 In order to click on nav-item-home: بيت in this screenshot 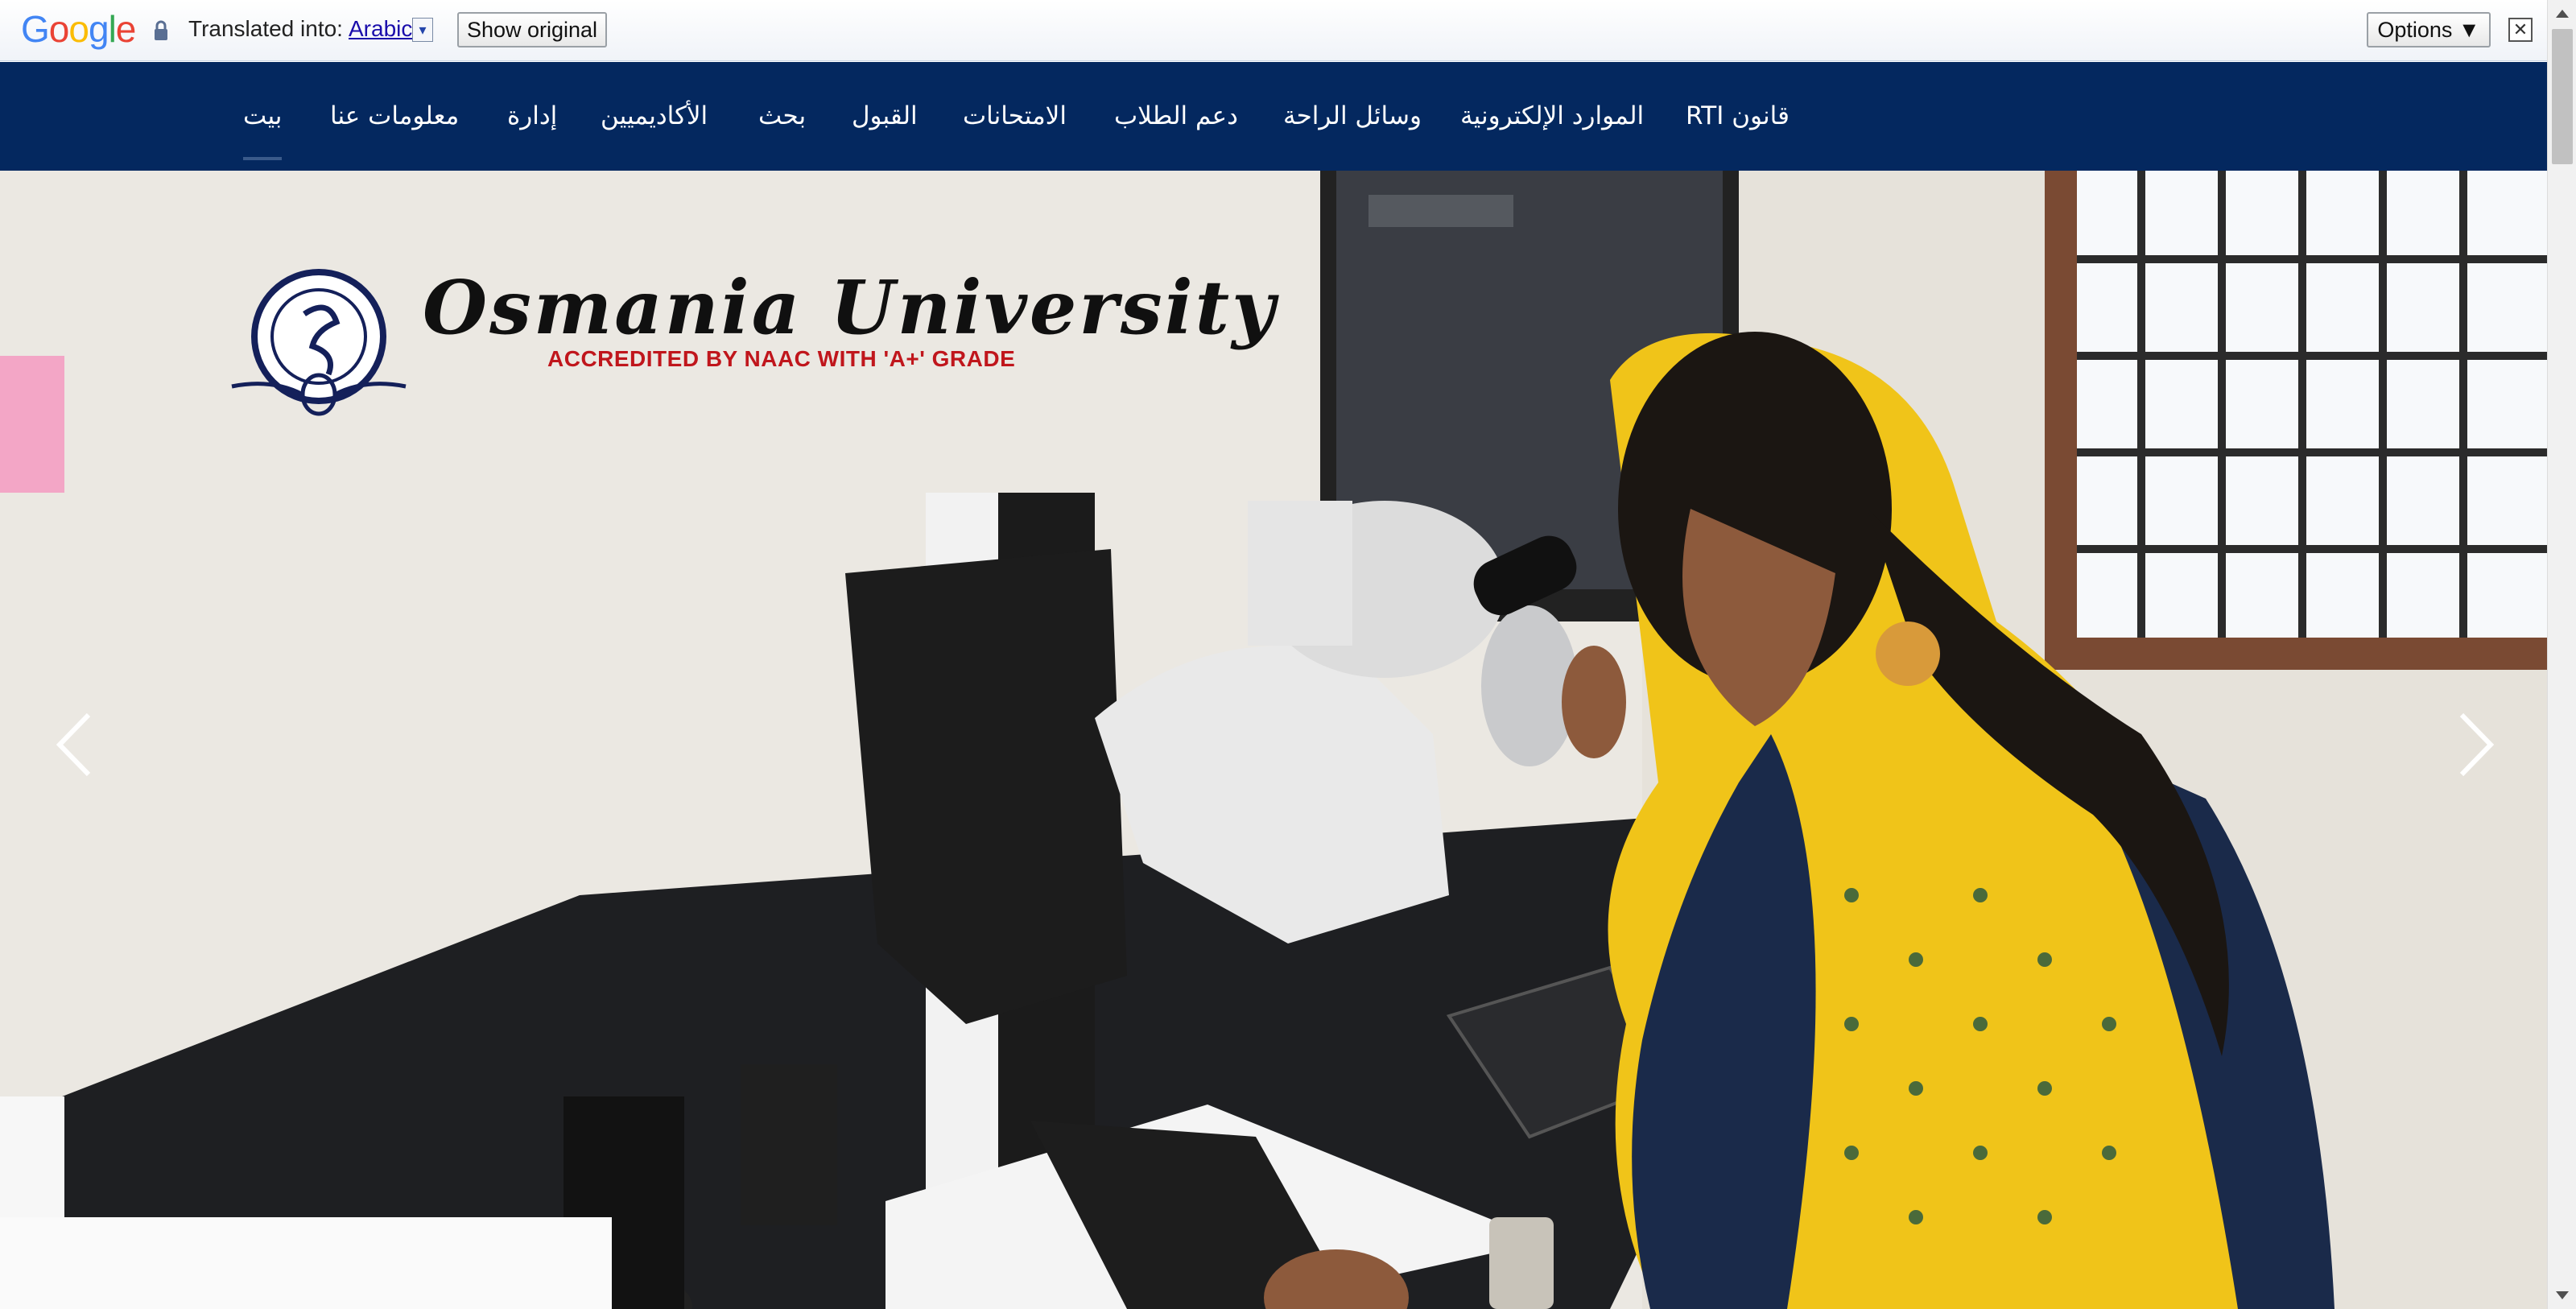, I will do `click(263, 128)`.